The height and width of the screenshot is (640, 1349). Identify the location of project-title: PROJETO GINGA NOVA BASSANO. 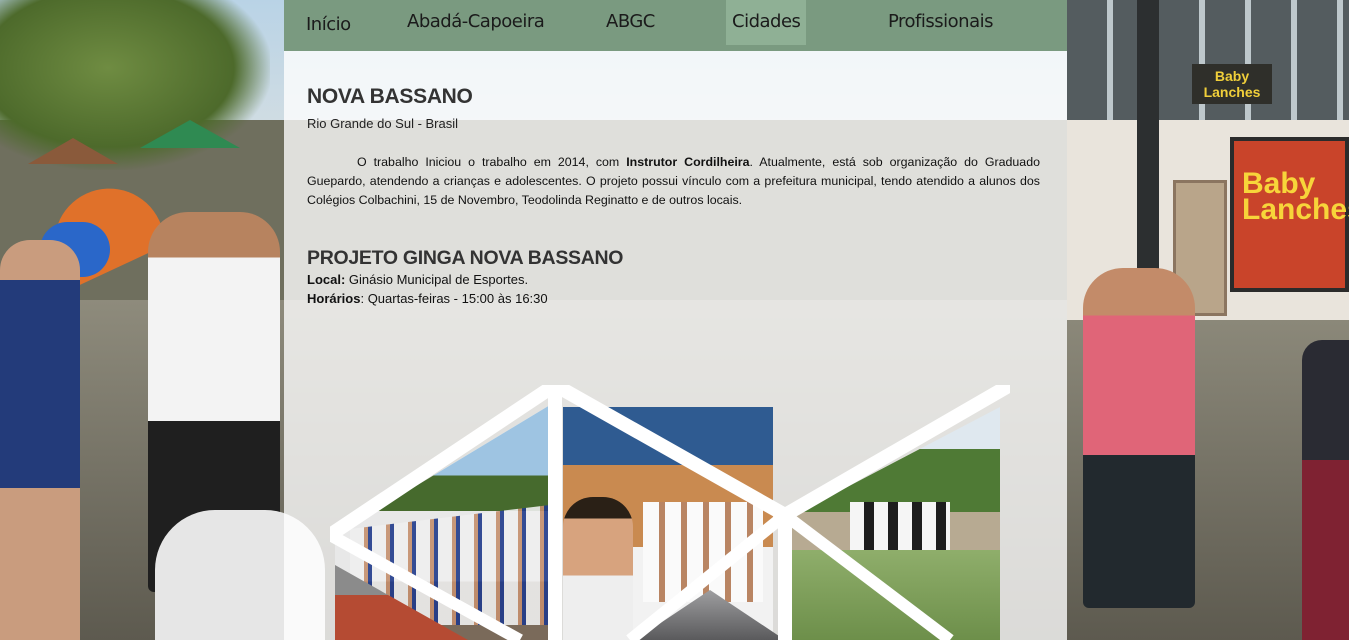
(465, 258).